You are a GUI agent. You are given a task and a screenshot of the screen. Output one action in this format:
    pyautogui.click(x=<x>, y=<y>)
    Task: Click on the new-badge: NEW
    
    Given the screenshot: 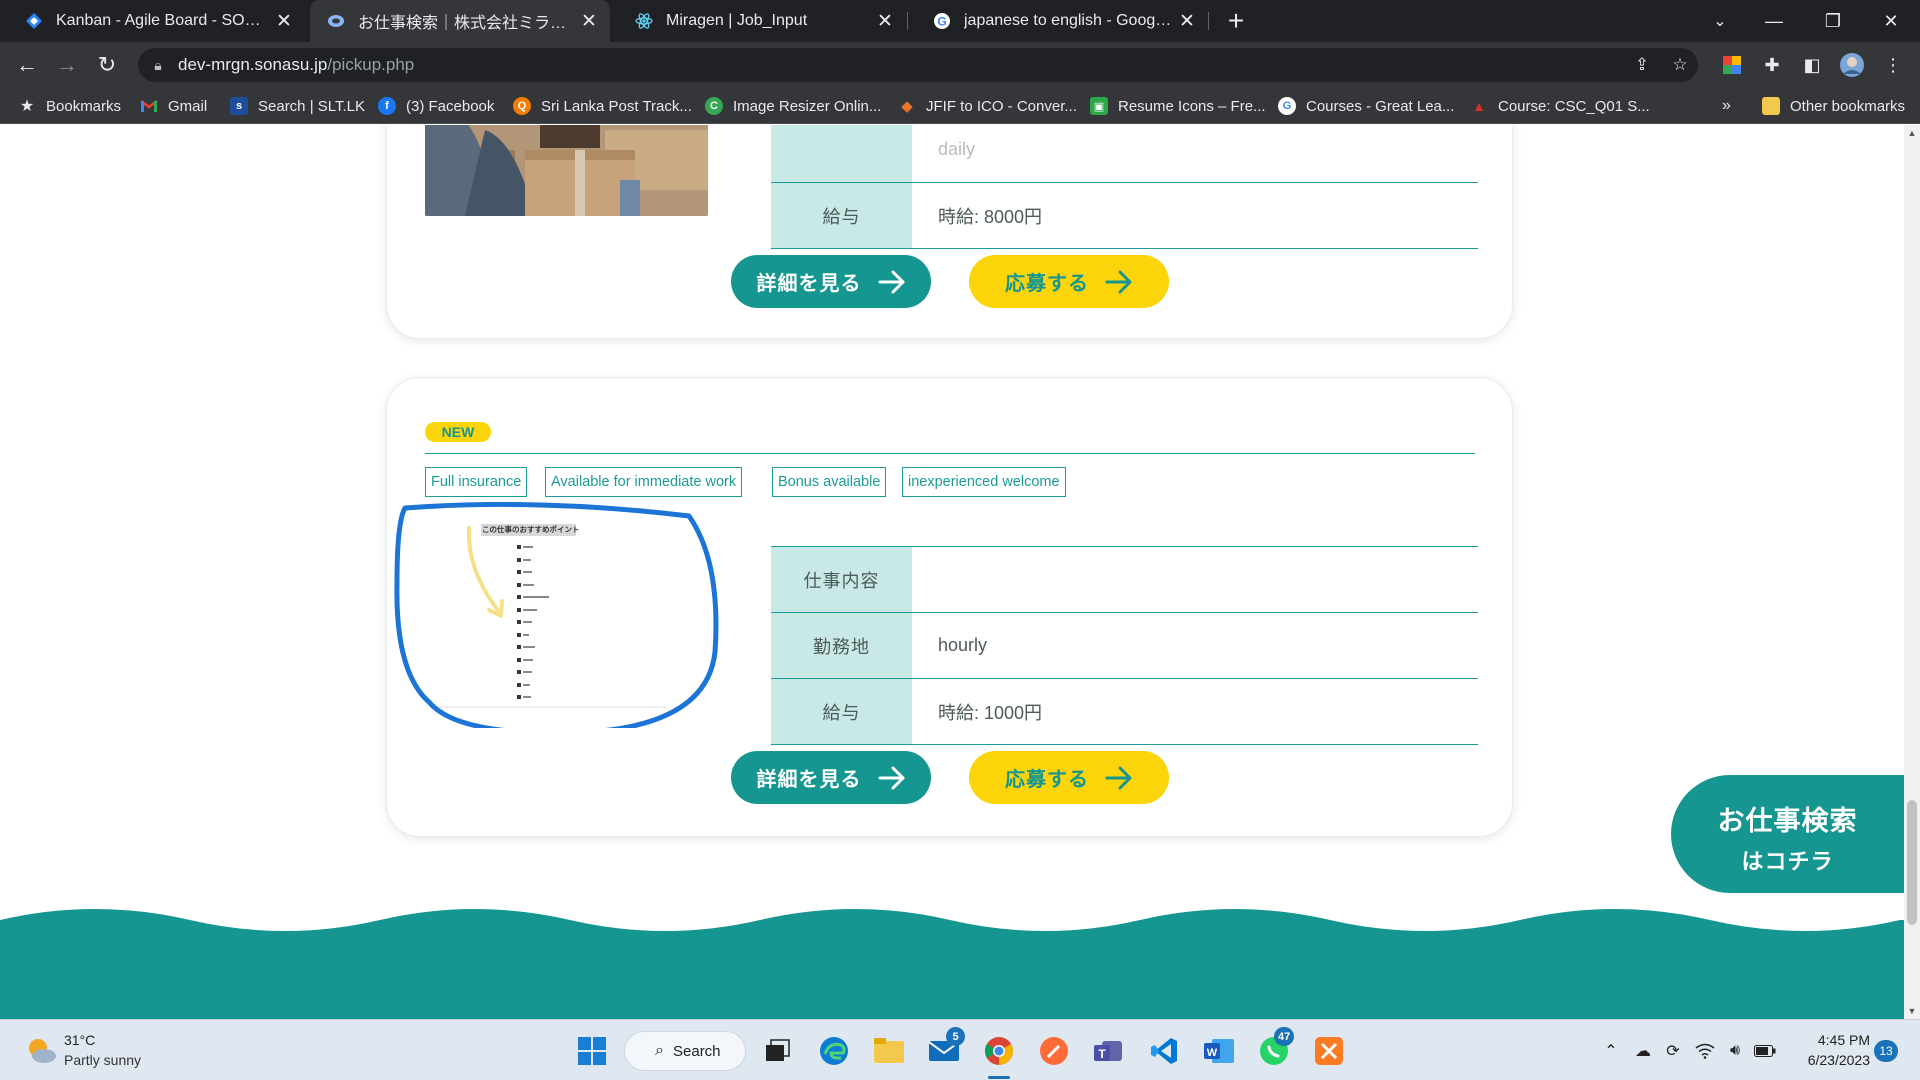 What is the action you would take?
    pyautogui.click(x=458, y=432)
    